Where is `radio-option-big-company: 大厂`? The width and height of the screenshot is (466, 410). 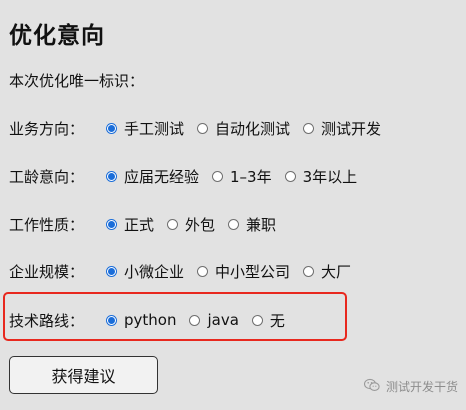
radio-option-big-company: 大厂 is located at coordinates (327, 271).